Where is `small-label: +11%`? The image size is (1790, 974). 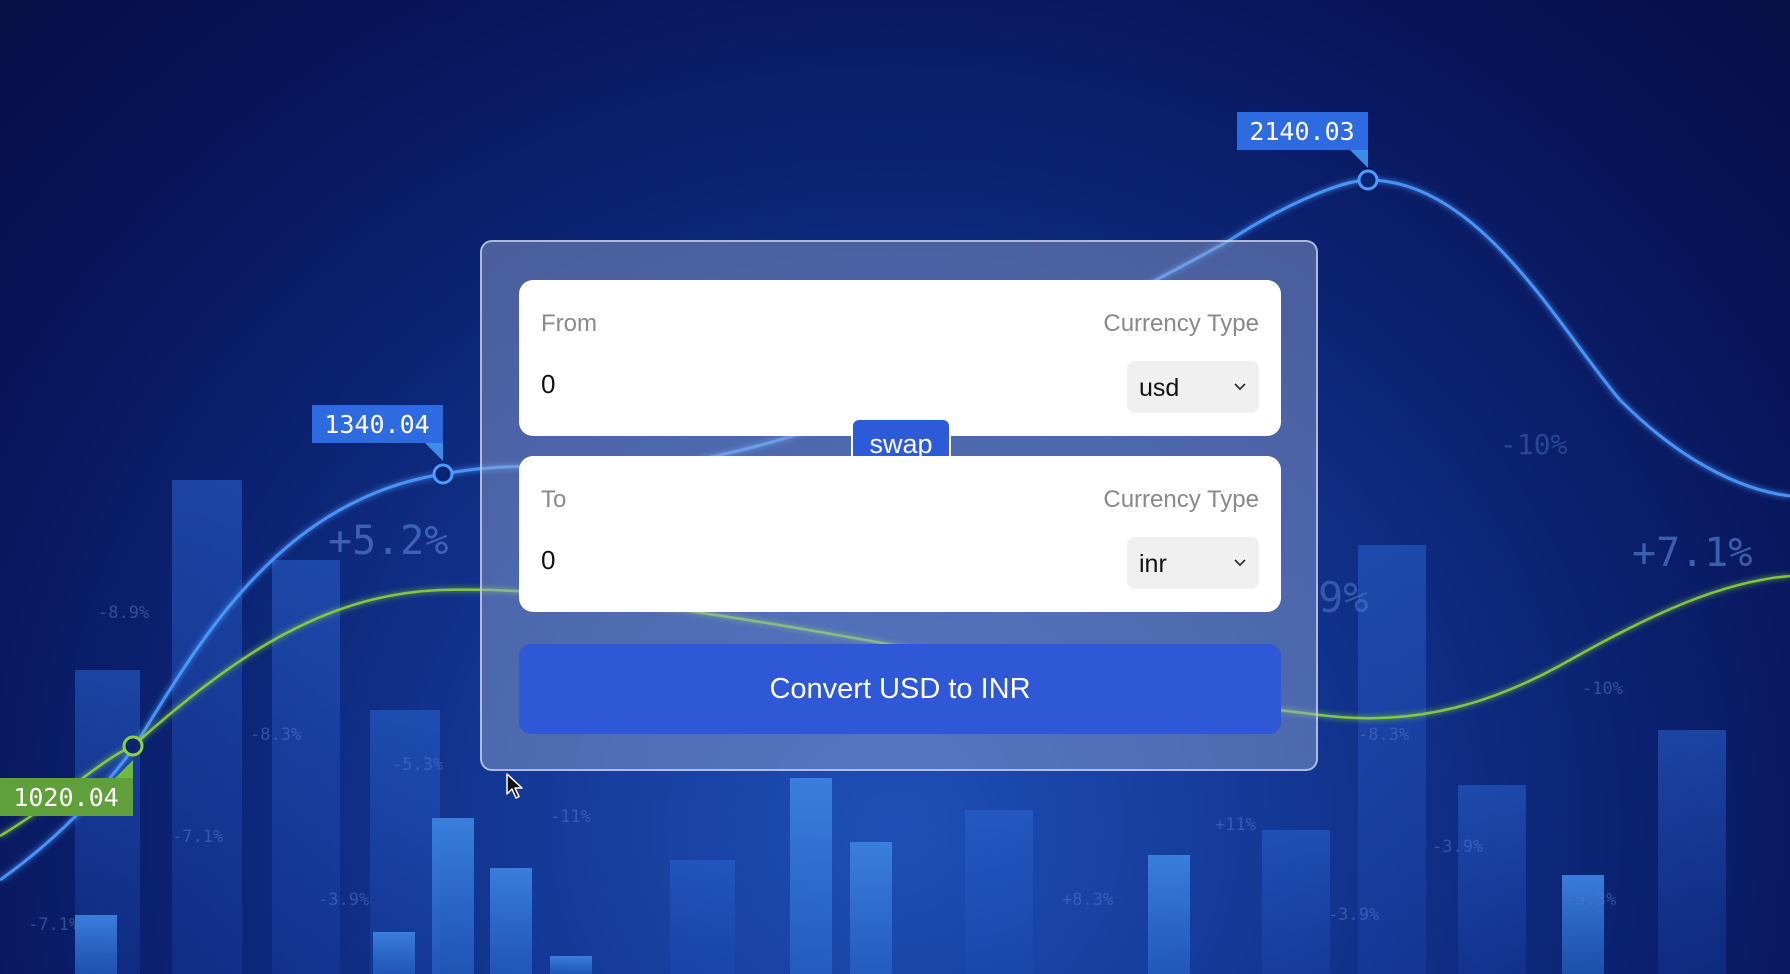 small-label: +11% is located at coordinates (1235, 825).